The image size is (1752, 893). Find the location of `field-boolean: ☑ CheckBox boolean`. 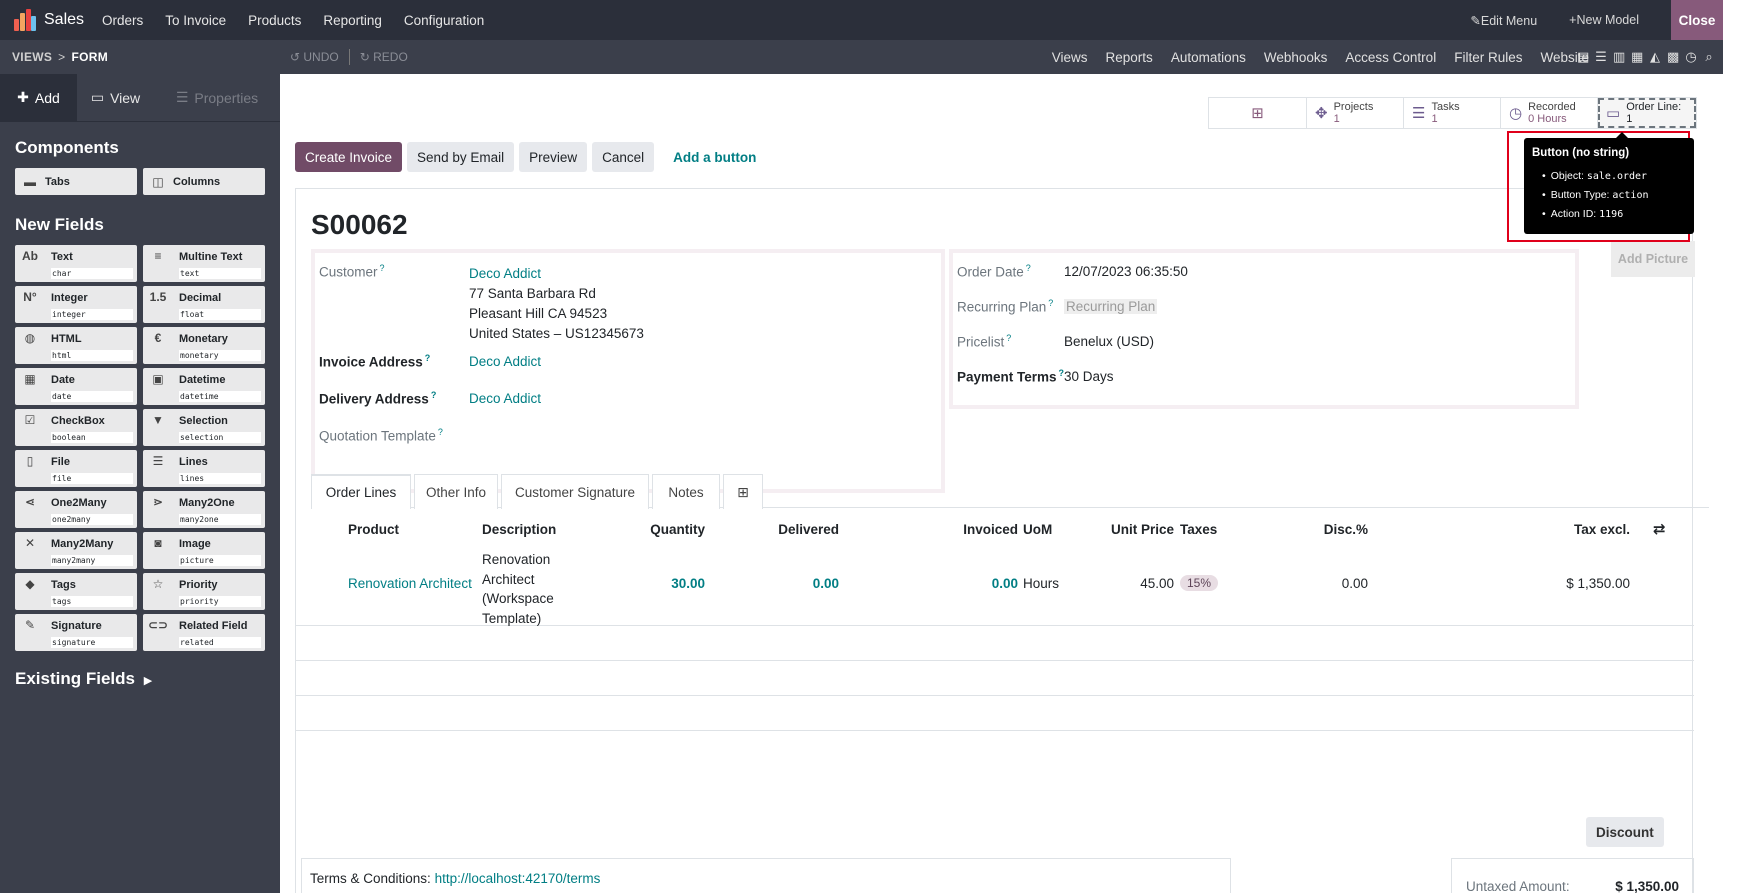

field-boolean: ☑ CheckBox boolean is located at coordinates (76, 427).